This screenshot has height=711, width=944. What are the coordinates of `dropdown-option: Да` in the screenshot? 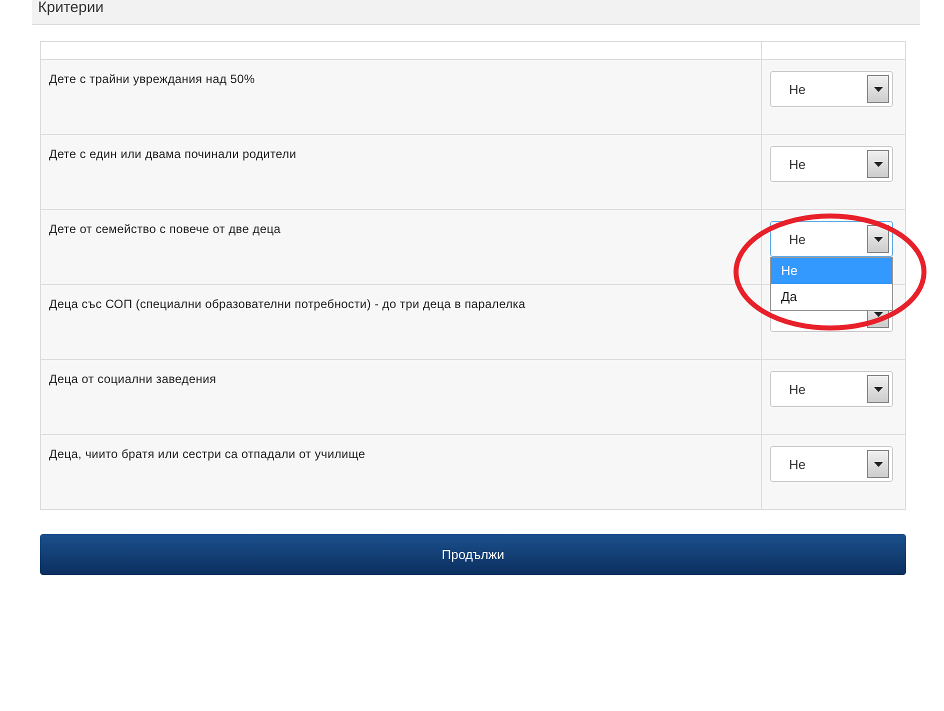 It's located at (831, 297).